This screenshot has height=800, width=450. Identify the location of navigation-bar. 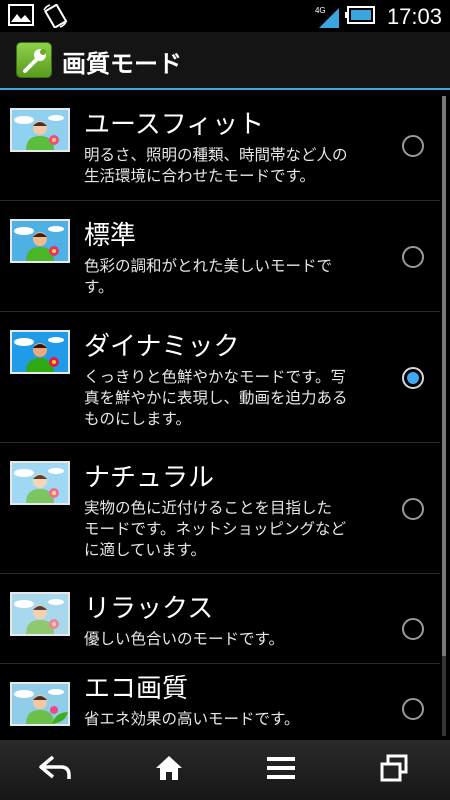
(225, 770).